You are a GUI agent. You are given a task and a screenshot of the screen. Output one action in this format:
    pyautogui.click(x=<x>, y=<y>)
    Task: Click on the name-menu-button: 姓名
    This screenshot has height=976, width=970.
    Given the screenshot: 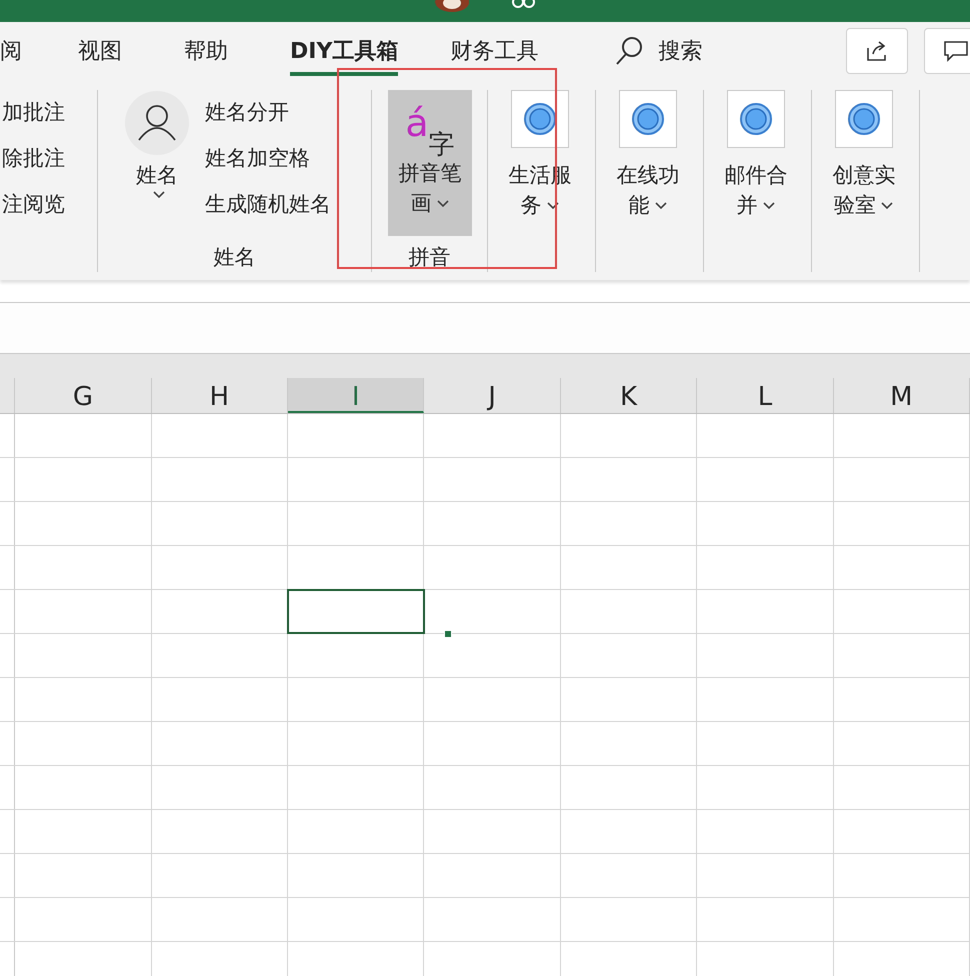 What is the action you would take?
    pyautogui.click(x=157, y=166)
    